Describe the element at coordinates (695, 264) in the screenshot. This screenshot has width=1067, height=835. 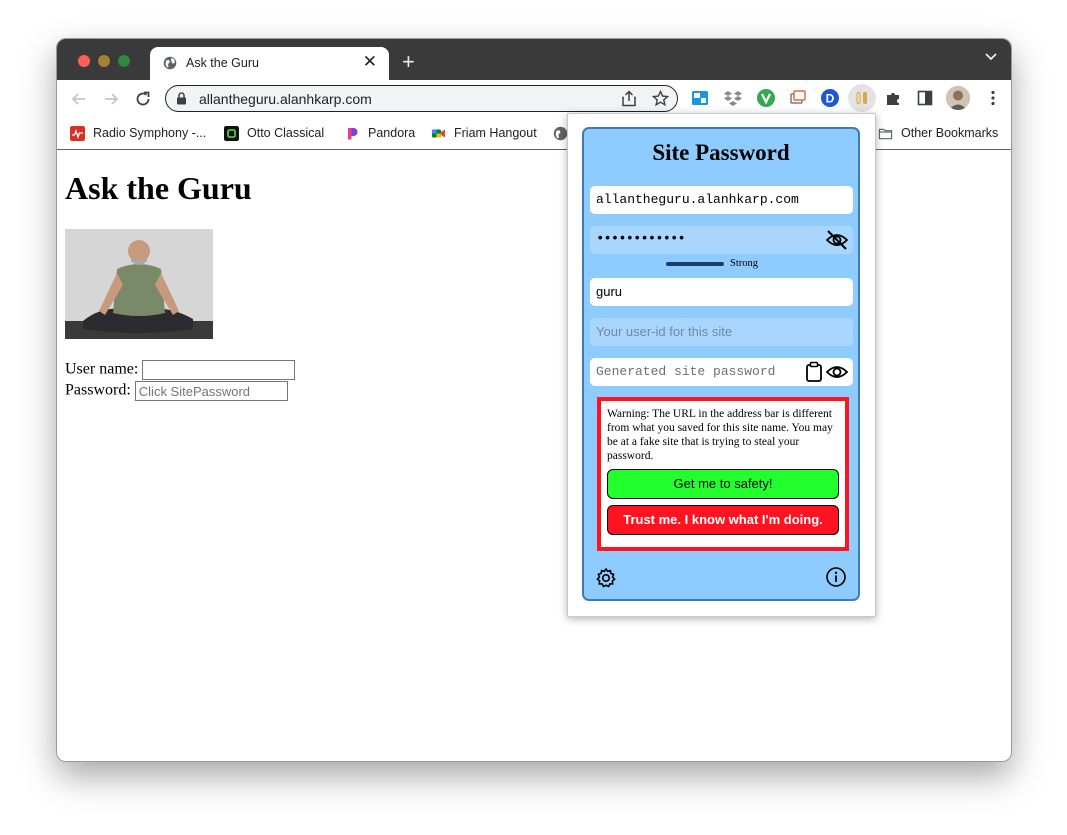
I see `strength-meter` at that location.